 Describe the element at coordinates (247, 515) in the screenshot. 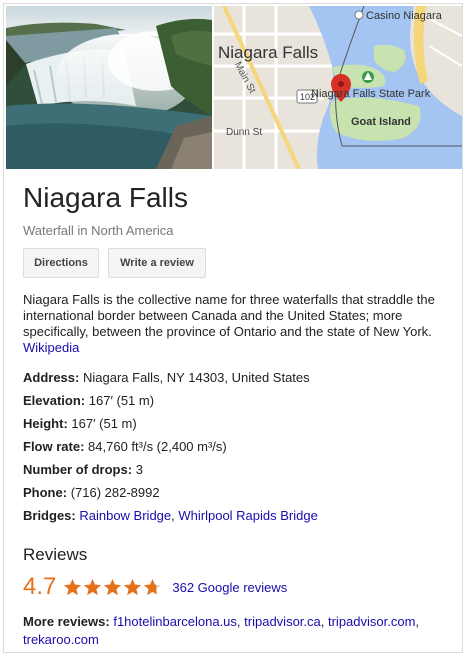

I see `whirlpool-rapids-bridge-link: Whirlpool Rapids Bridge` at that location.